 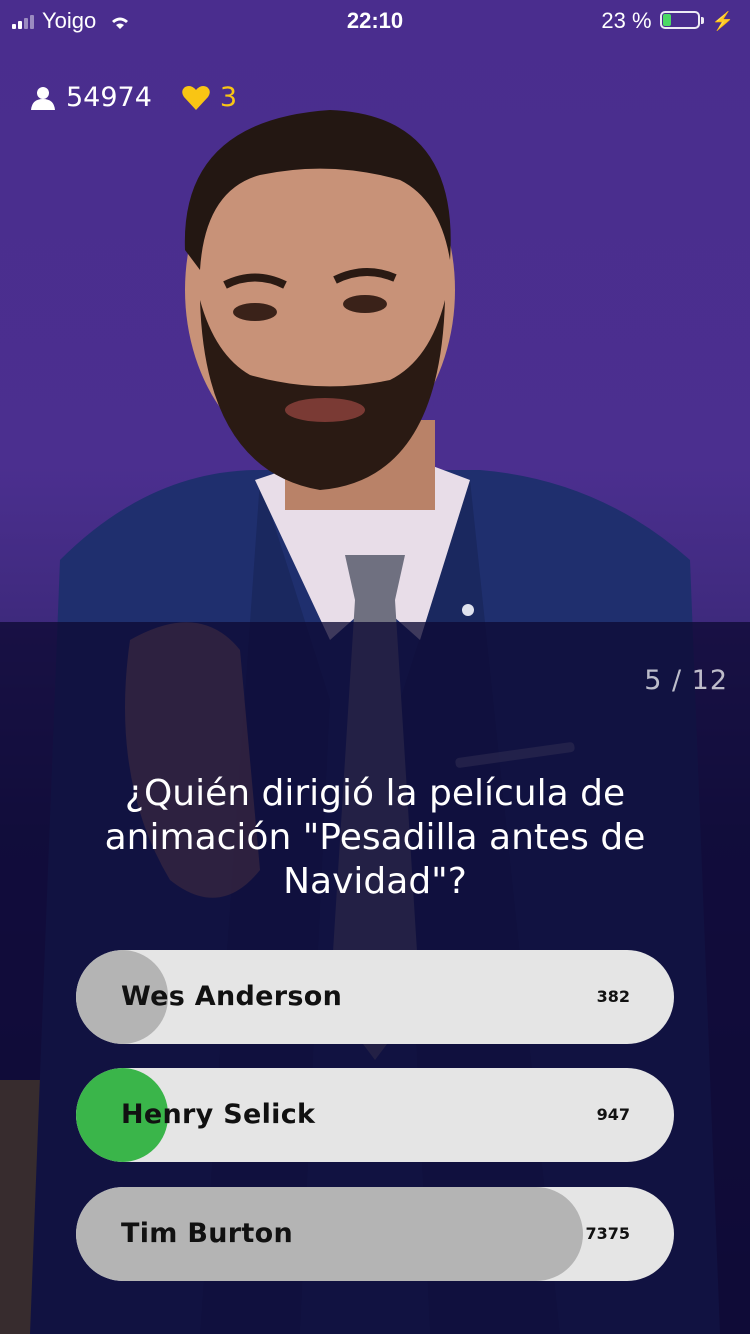 What do you see at coordinates (109, 97) in the screenshot?
I see `viewer-count-value: 54974` at bounding box center [109, 97].